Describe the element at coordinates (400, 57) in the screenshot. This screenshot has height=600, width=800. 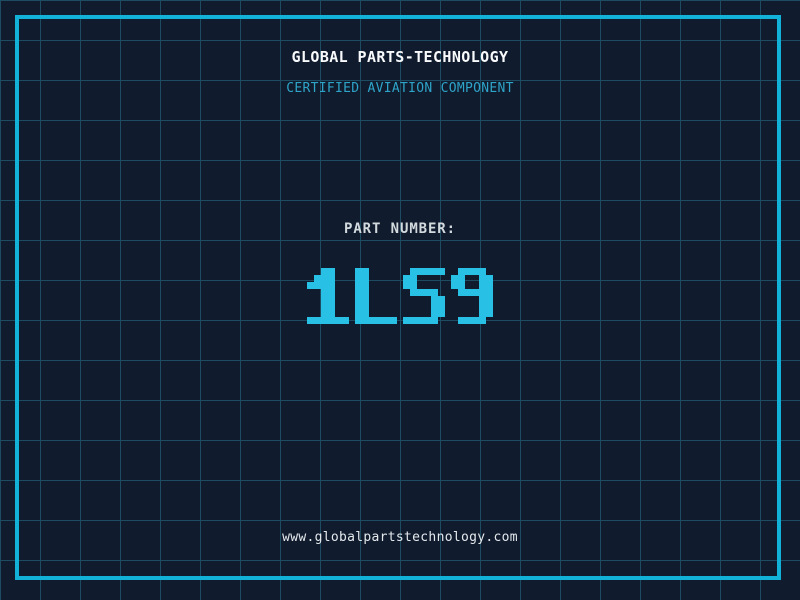
I see `company-title: GLOBAL PARTS-TECHNOLOGY` at that location.